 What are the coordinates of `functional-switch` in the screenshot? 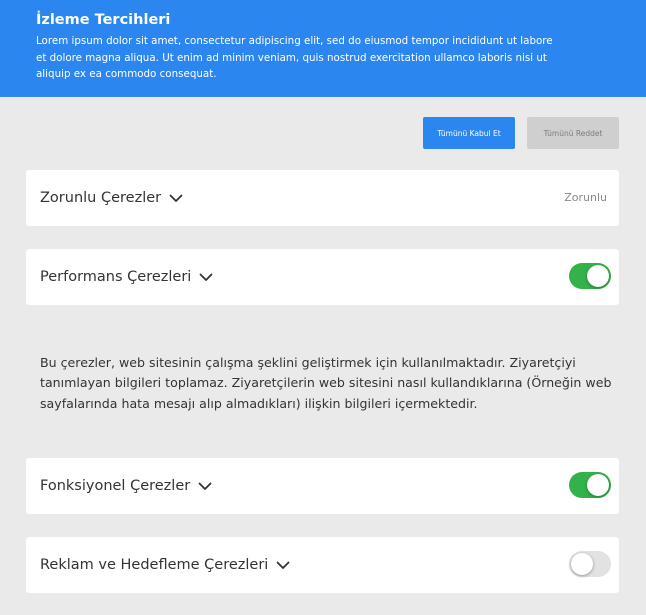 It's located at (590, 485).